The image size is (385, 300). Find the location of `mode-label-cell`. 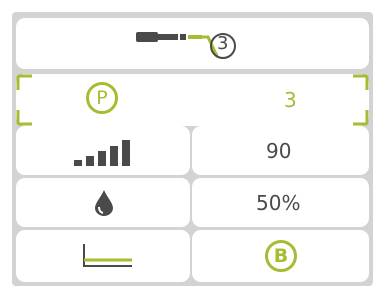

mode-label-cell is located at coordinates (103, 256).